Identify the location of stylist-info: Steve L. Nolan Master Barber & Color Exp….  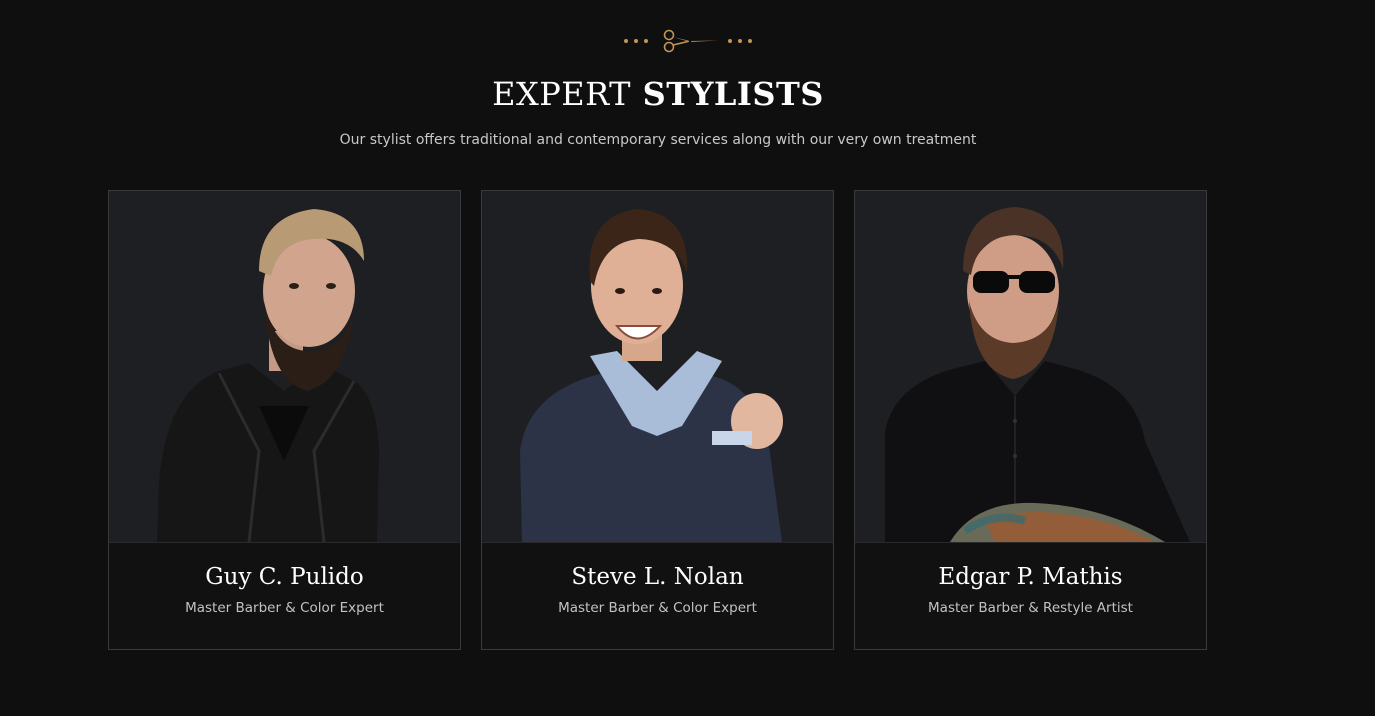
(657, 595).